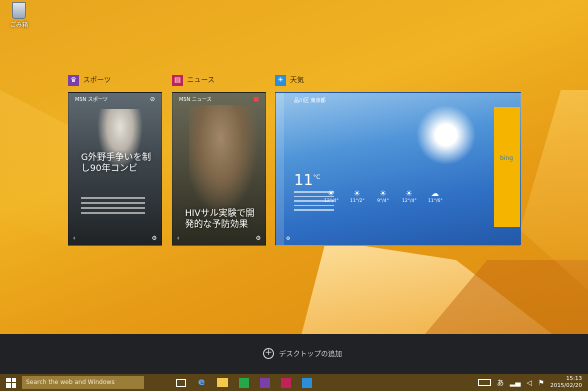 The height and width of the screenshot is (391, 588). Describe the element at coordinates (435, 201) in the screenshot. I see `forecast-temp: 11°/6°` at that location.